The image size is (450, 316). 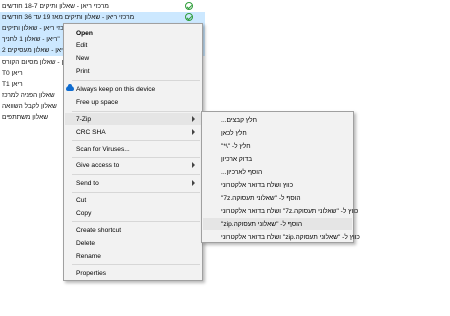 What do you see at coordinates (81, 200) in the screenshot?
I see `menu-item-label: Cut` at bounding box center [81, 200].